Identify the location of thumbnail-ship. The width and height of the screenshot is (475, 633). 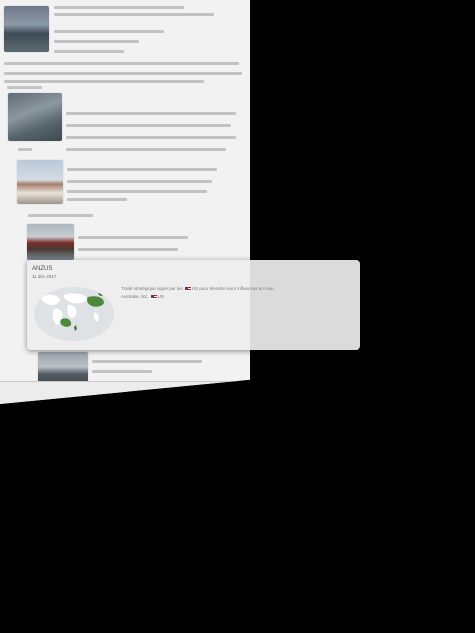
(50, 242).